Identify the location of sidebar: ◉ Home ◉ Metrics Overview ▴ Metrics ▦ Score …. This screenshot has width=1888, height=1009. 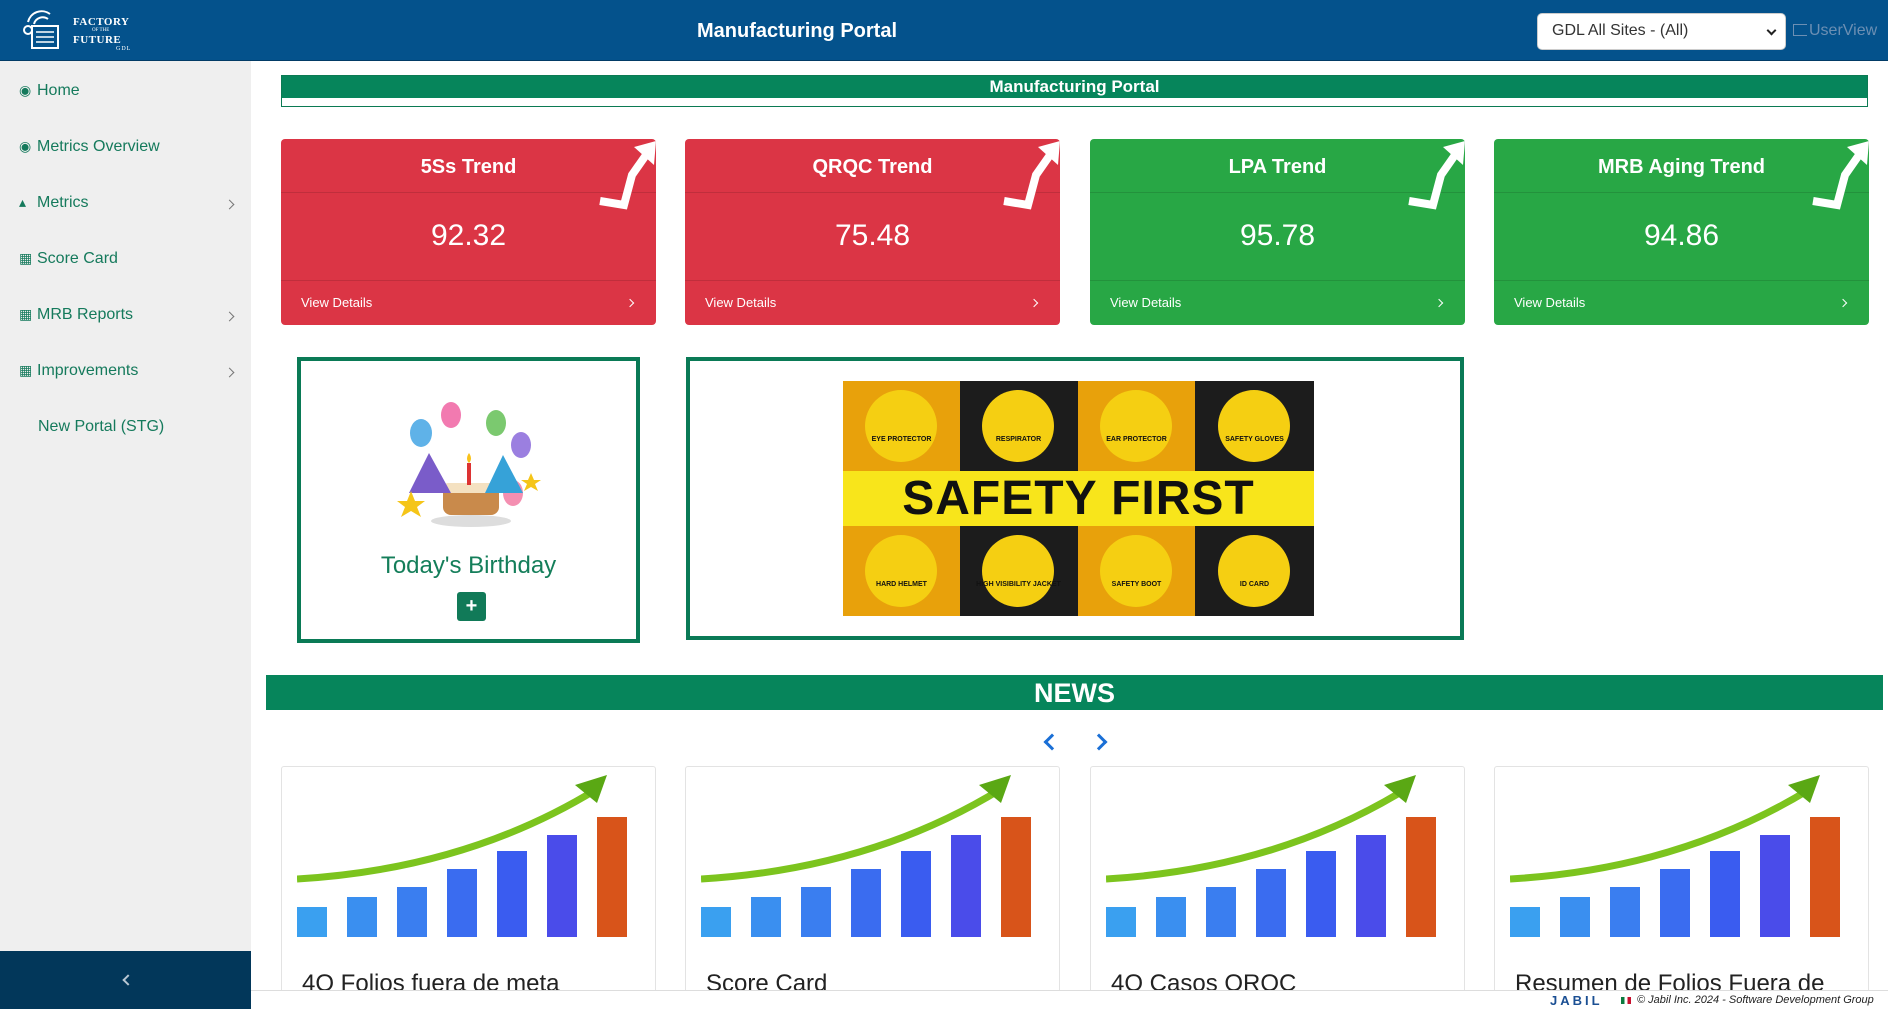
(125, 506).